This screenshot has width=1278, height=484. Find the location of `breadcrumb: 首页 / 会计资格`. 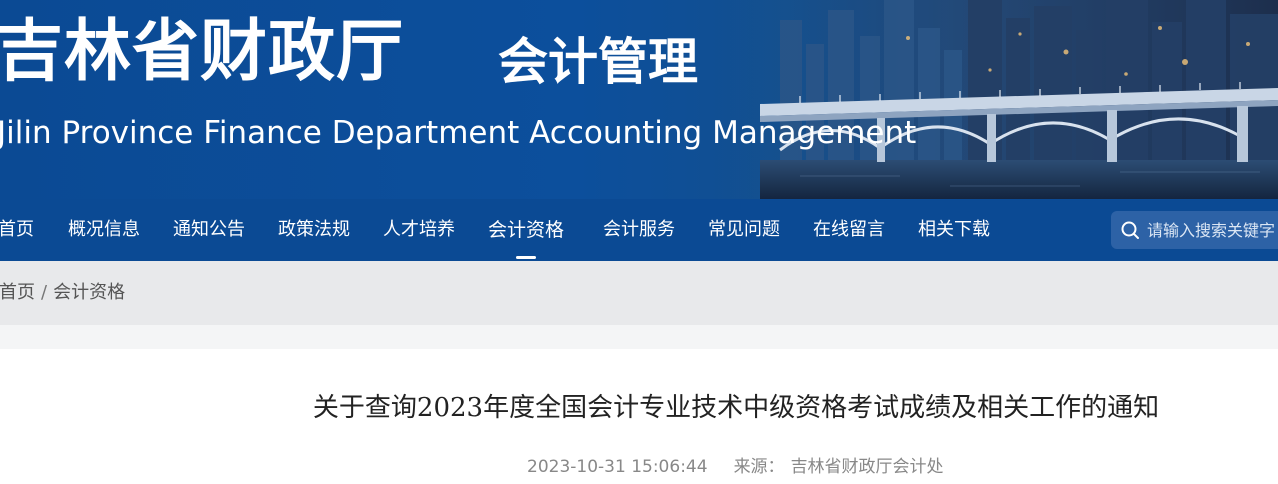

breadcrumb: 首页 / 会计资格 is located at coordinates (62, 293).